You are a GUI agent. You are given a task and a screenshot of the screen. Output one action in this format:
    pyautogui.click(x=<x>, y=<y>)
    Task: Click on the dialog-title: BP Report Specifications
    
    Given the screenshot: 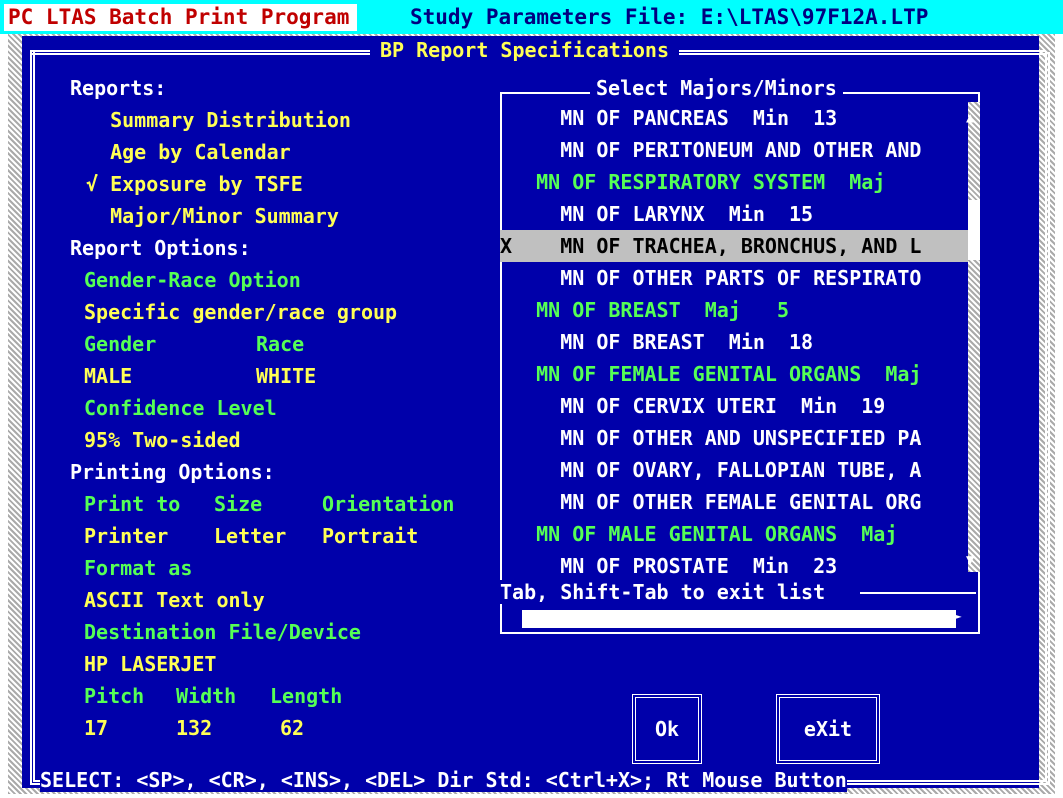 What is the action you would take?
    pyautogui.click(x=524, y=50)
    